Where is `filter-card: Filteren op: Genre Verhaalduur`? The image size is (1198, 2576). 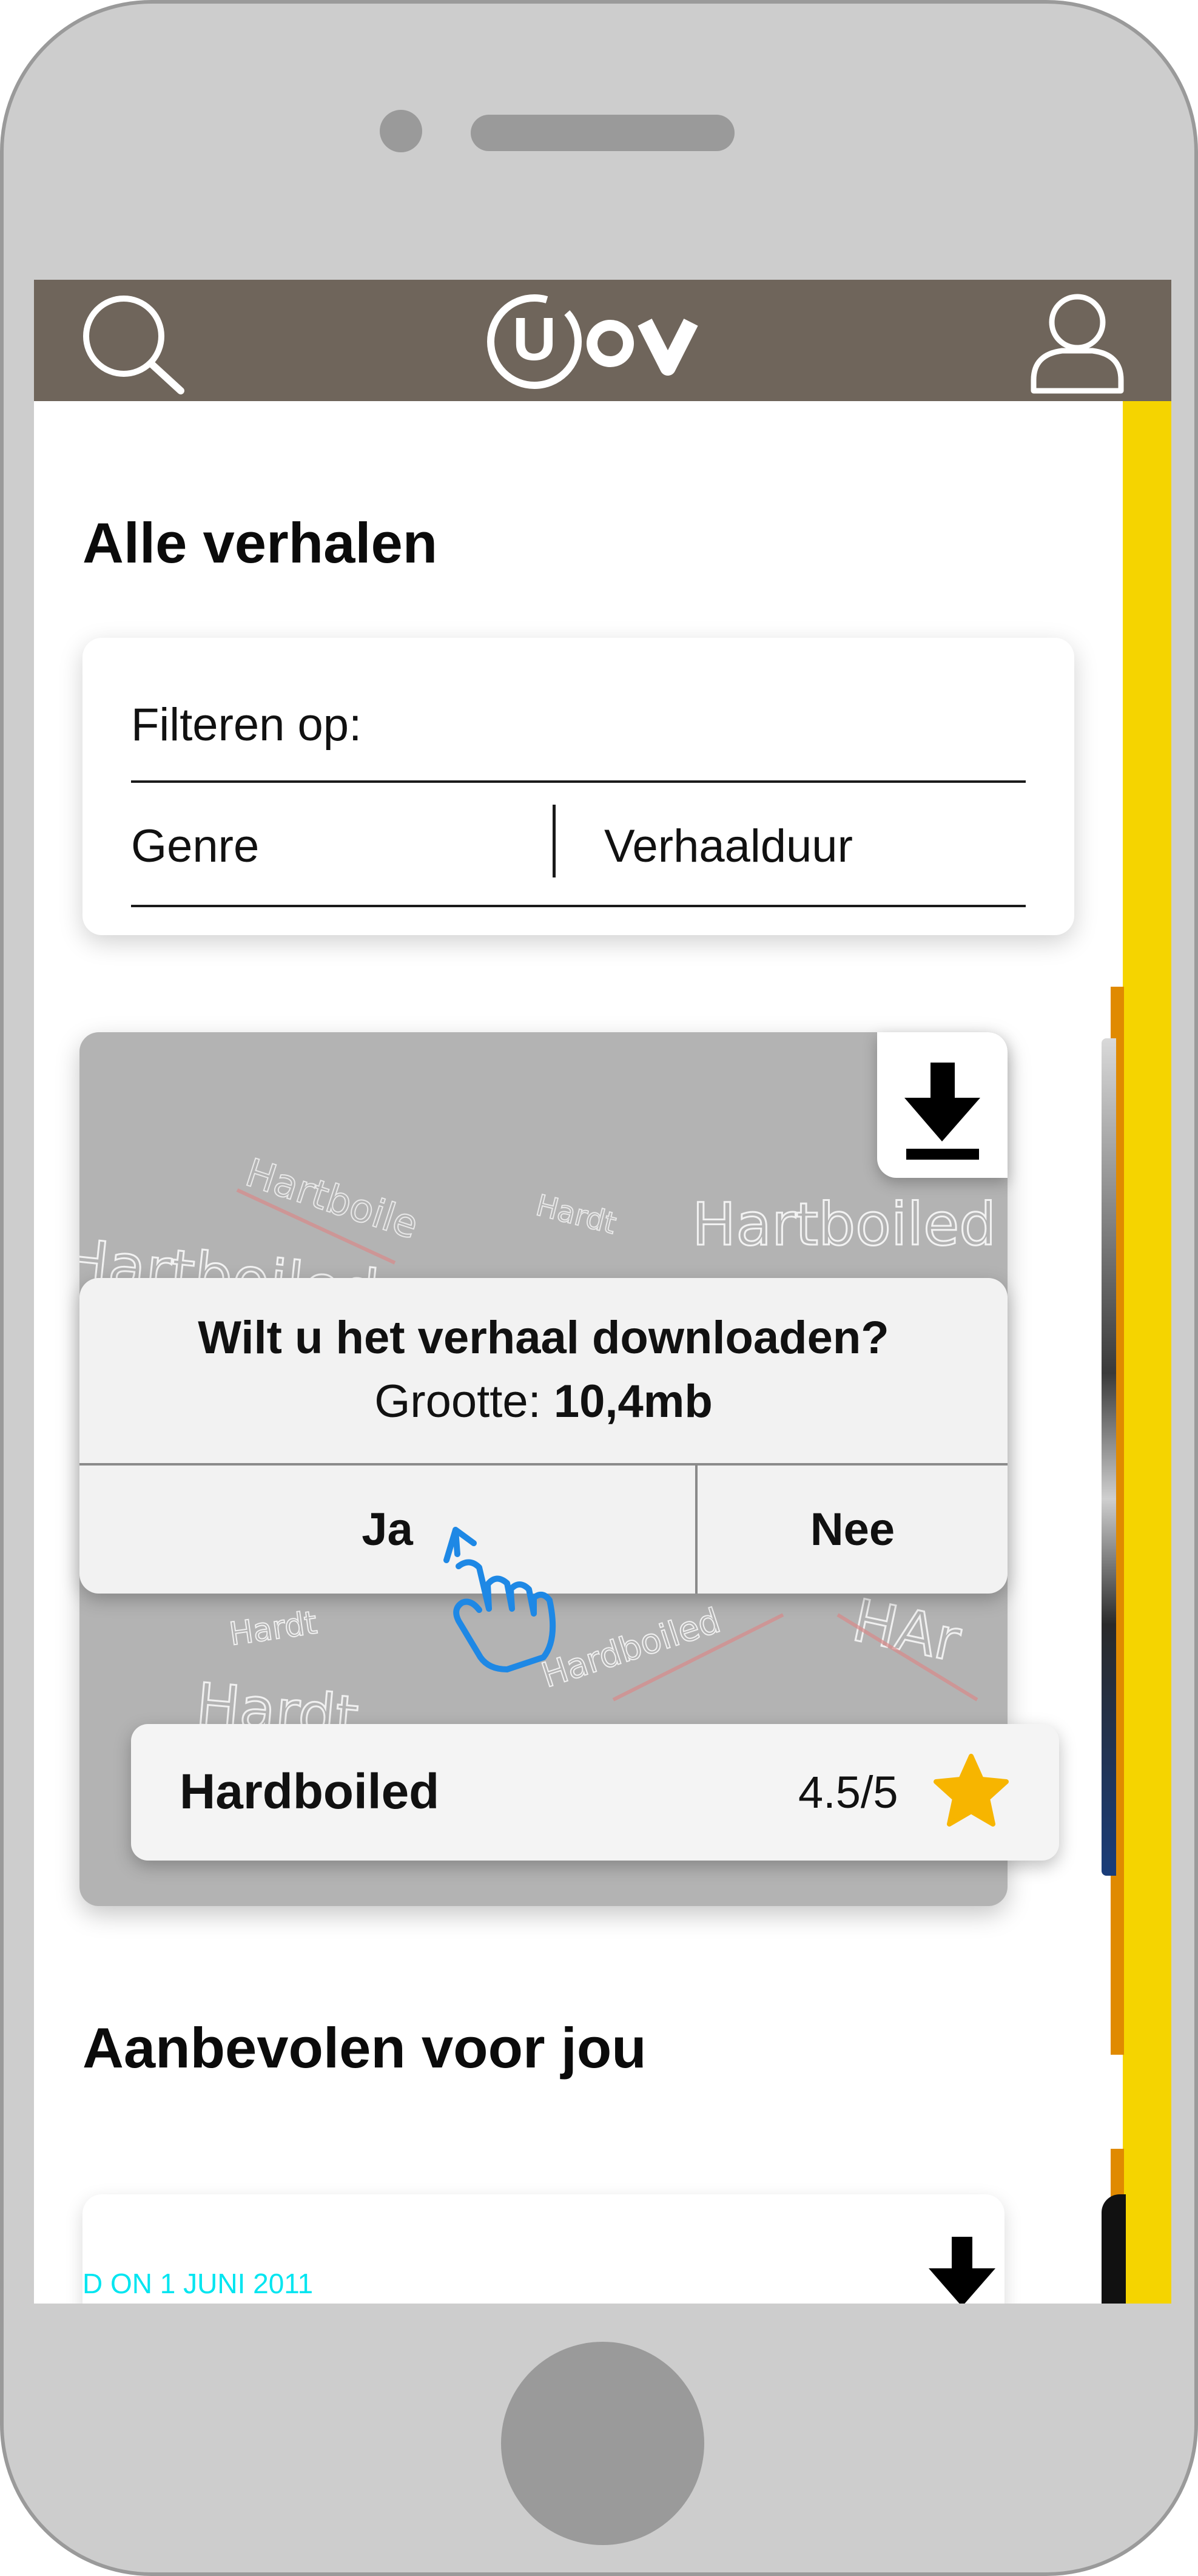
filter-card: Filteren op: Genre Verhaalduur is located at coordinates (578, 786).